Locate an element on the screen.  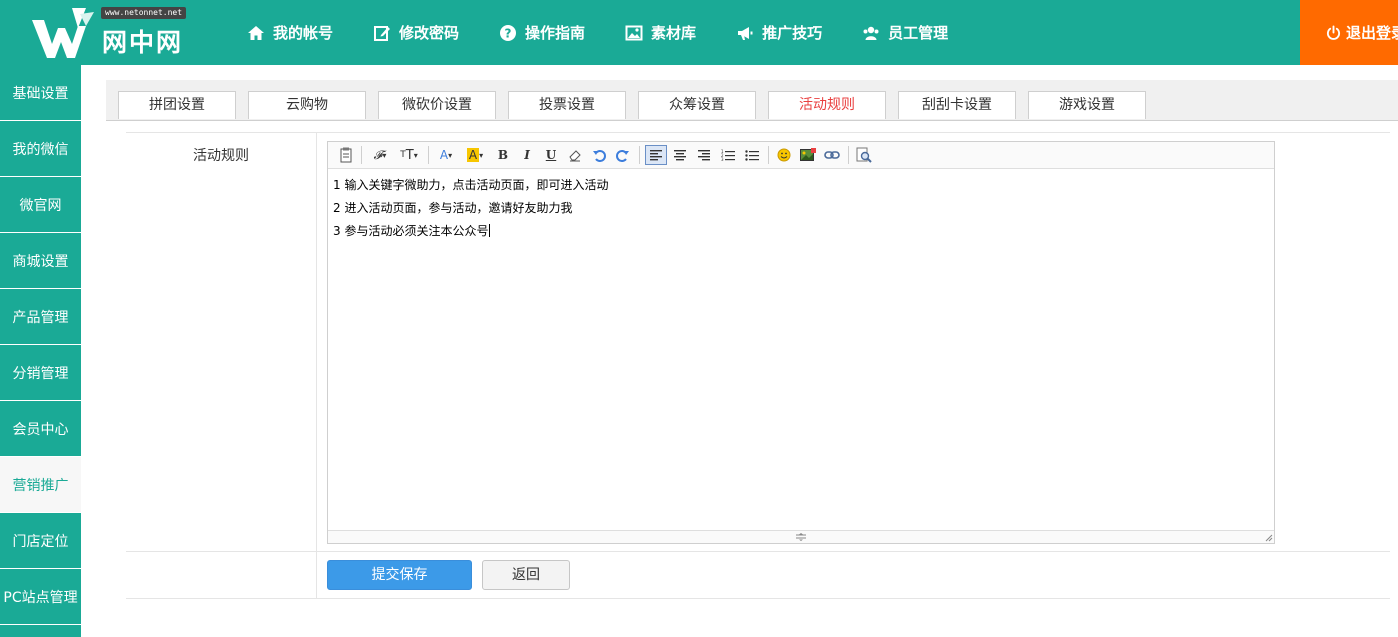
nav-label: 推广技巧 is located at coordinates (792, 33).